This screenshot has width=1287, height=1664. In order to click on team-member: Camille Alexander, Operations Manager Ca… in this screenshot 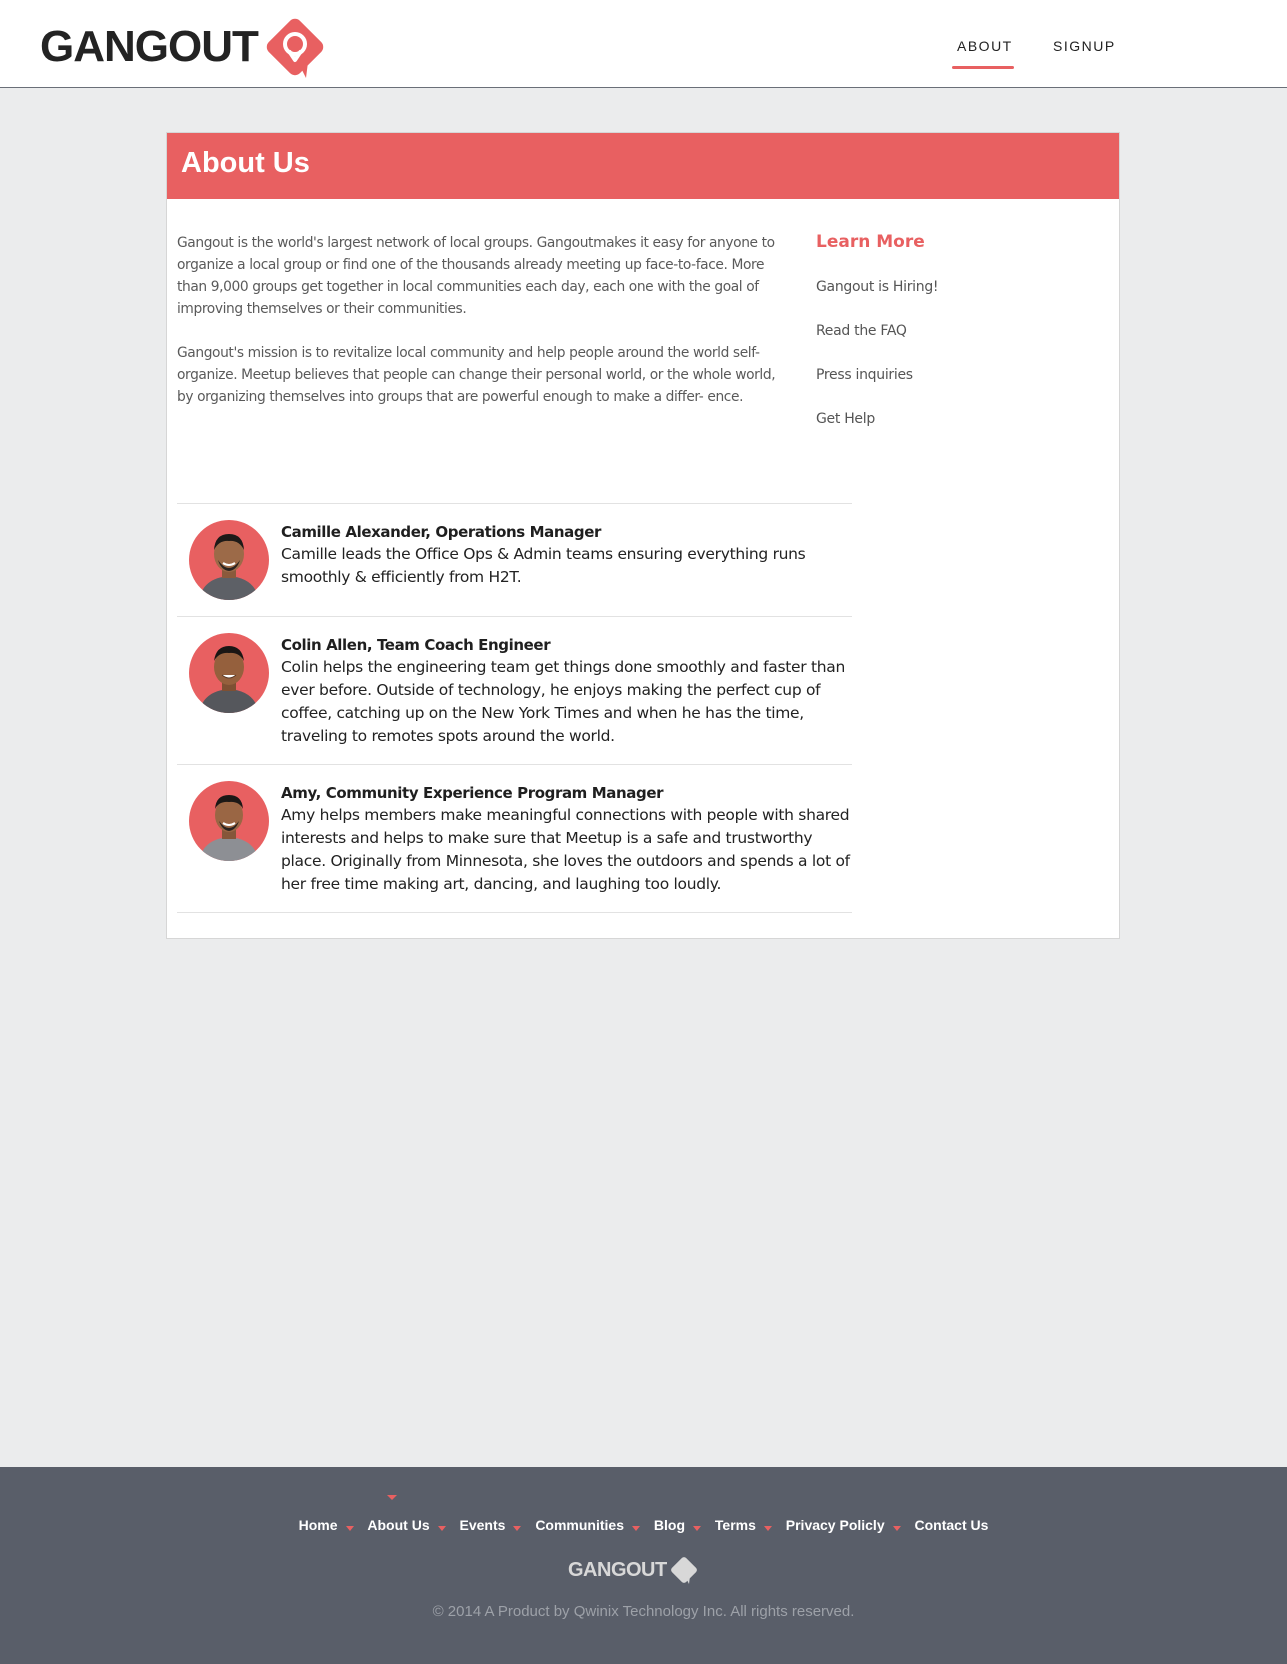, I will do `click(514, 559)`.